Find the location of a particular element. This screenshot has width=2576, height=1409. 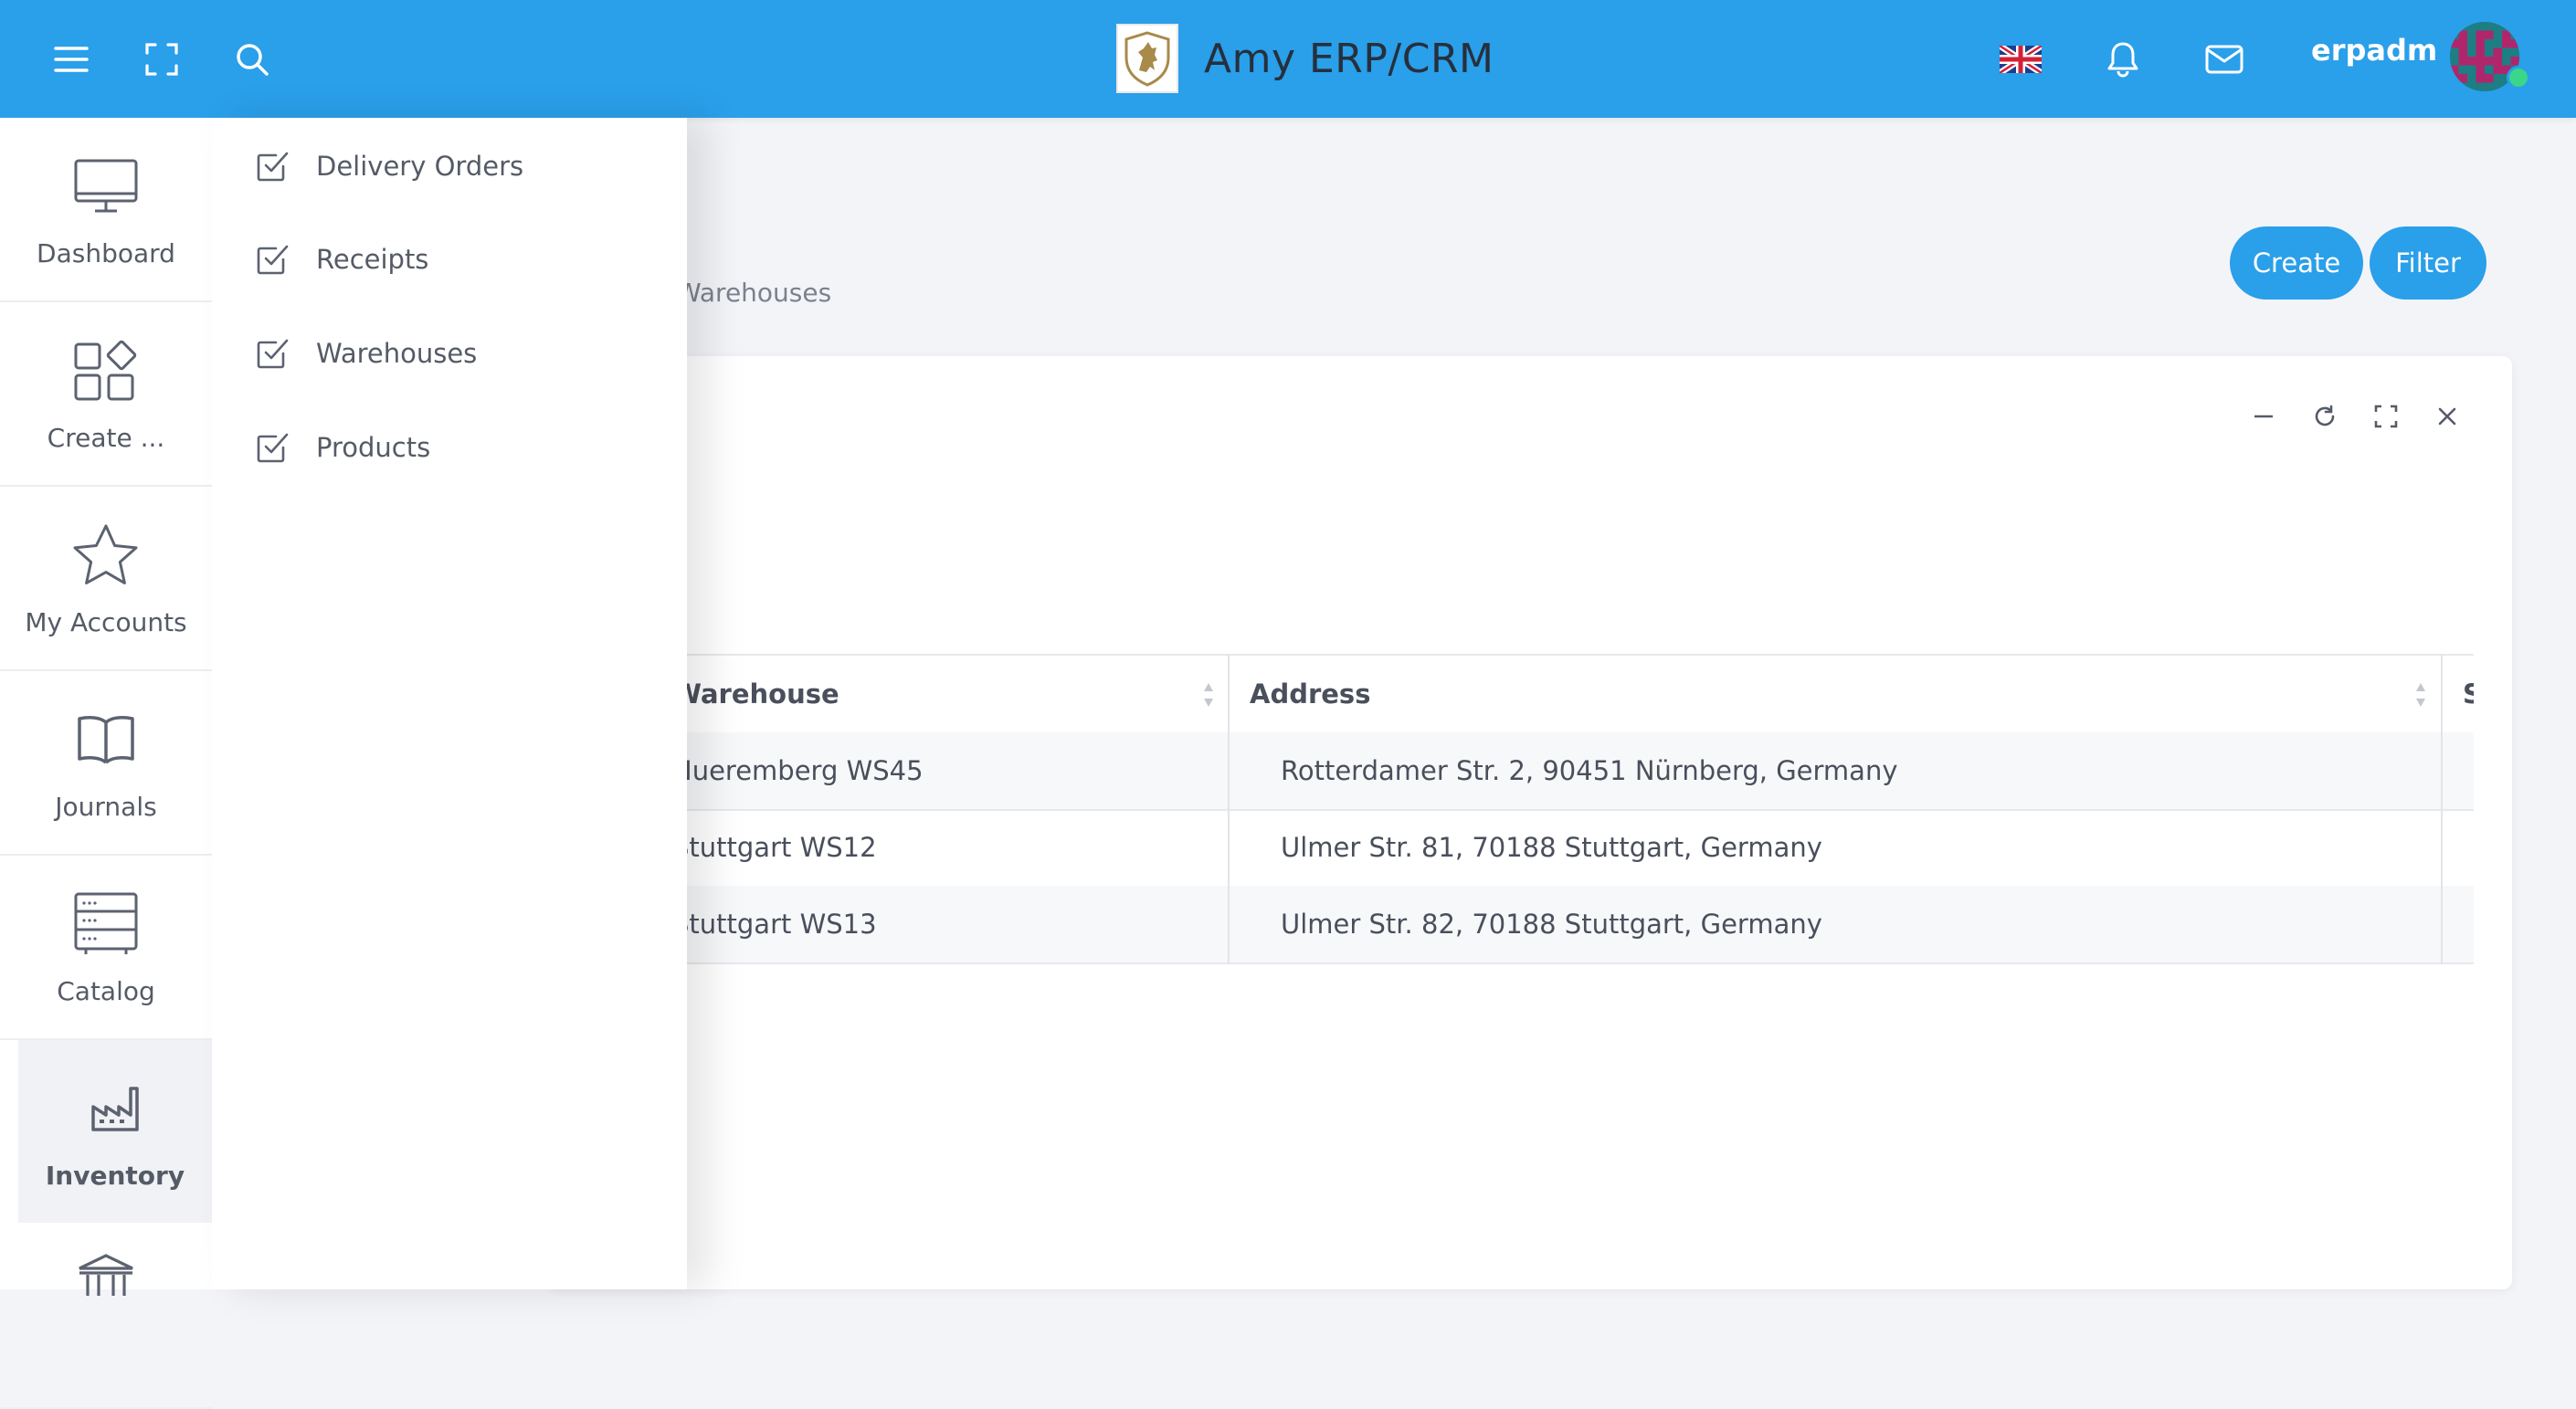

cabinet-icon is located at coordinates (106, 924).